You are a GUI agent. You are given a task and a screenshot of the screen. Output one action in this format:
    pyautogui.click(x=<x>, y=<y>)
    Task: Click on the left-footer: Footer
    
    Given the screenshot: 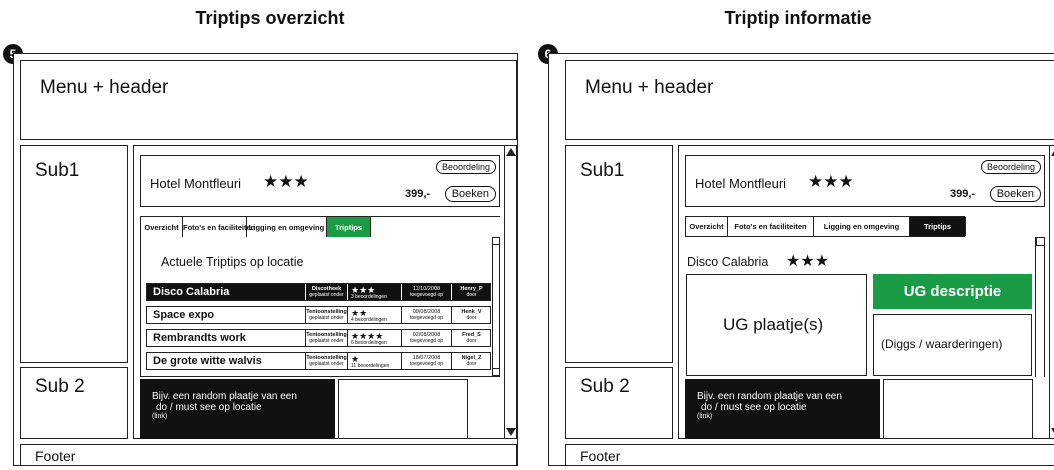 What is the action you would take?
    pyautogui.click(x=268, y=455)
    